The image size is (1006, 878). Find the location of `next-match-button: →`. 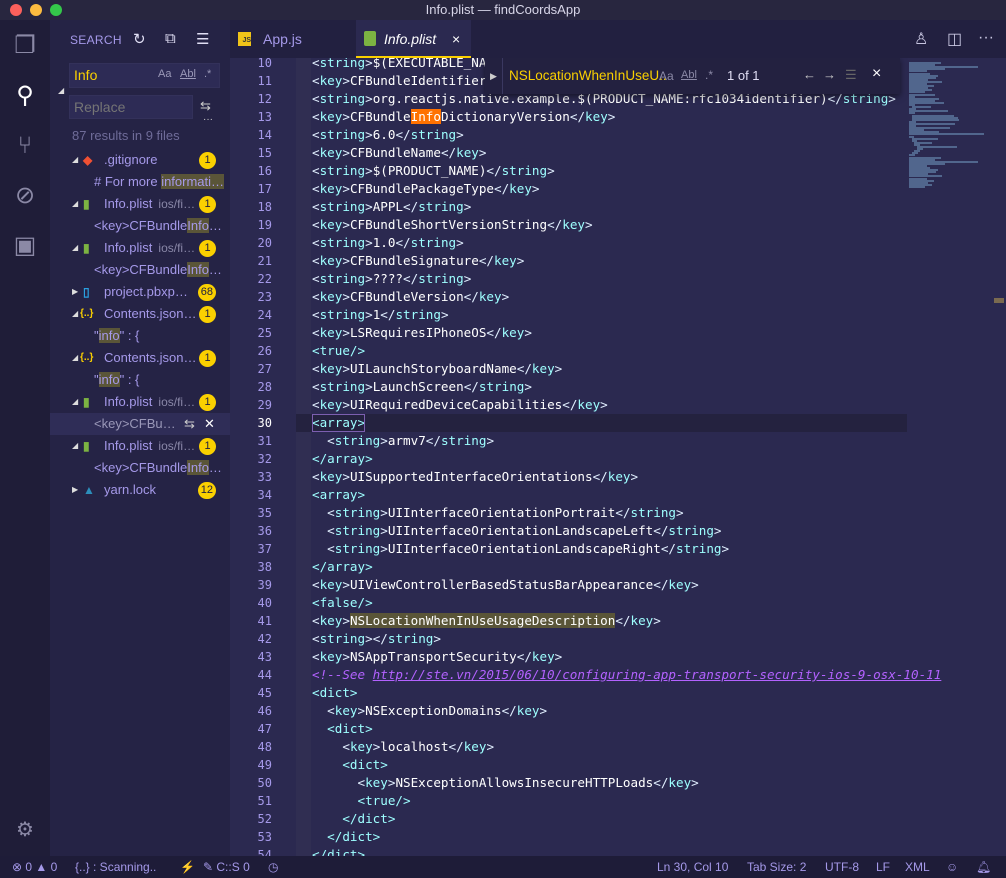

next-match-button: → is located at coordinates (829, 74).